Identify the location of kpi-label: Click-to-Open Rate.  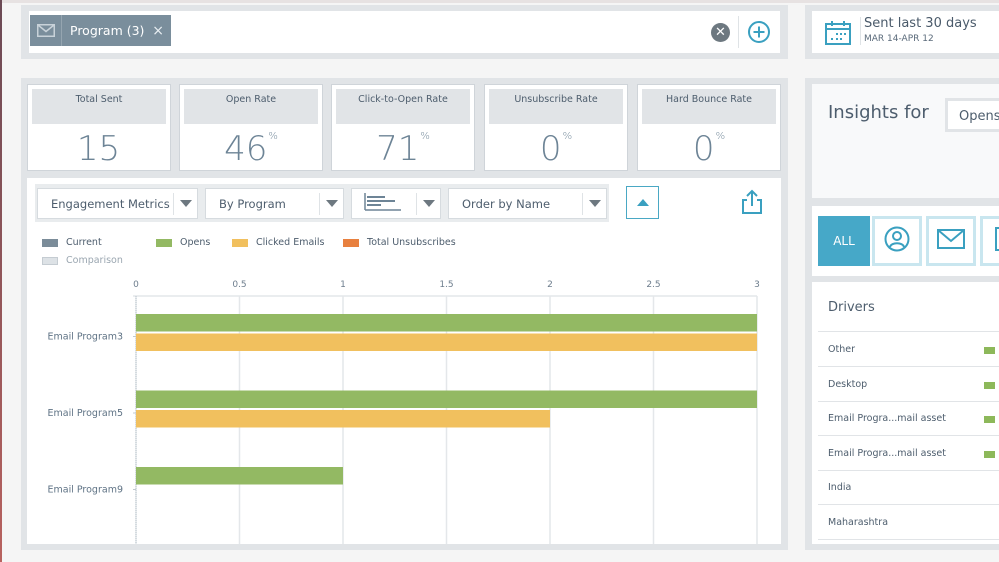
(403, 106).